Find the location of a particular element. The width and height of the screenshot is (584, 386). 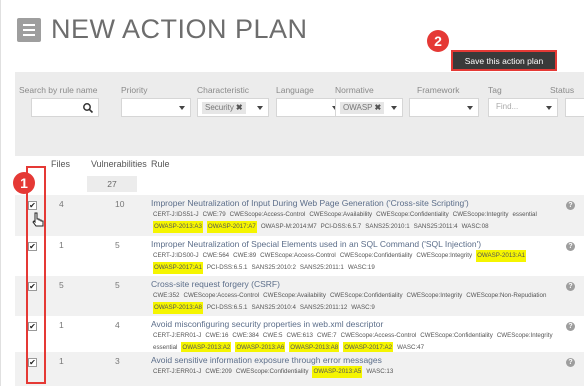

rule-tag: SANS25:2011:12 is located at coordinates (323, 307).